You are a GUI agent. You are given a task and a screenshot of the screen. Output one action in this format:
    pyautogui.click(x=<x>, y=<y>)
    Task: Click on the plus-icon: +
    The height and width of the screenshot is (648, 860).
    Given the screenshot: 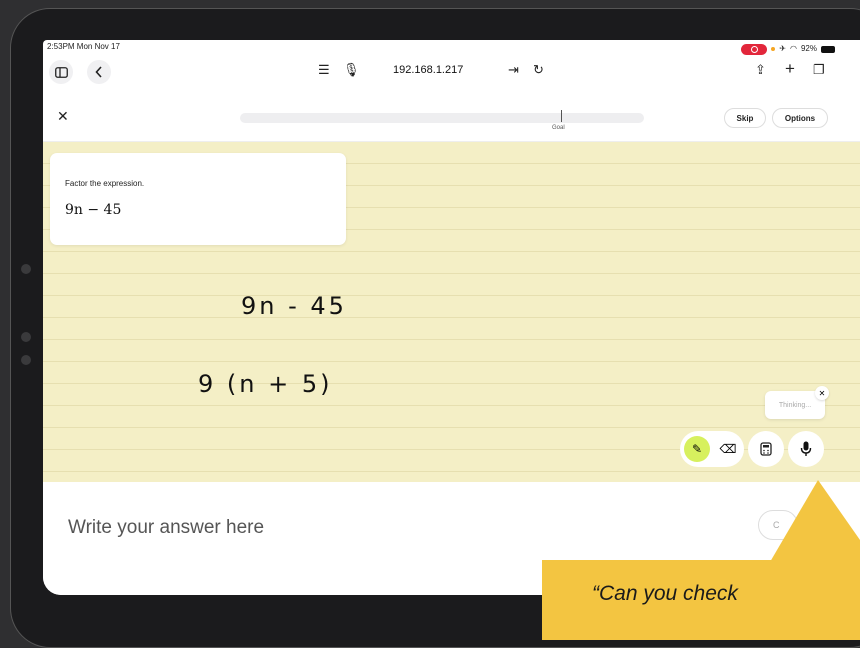 What is the action you would take?
    pyautogui.click(x=790, y=69)
    